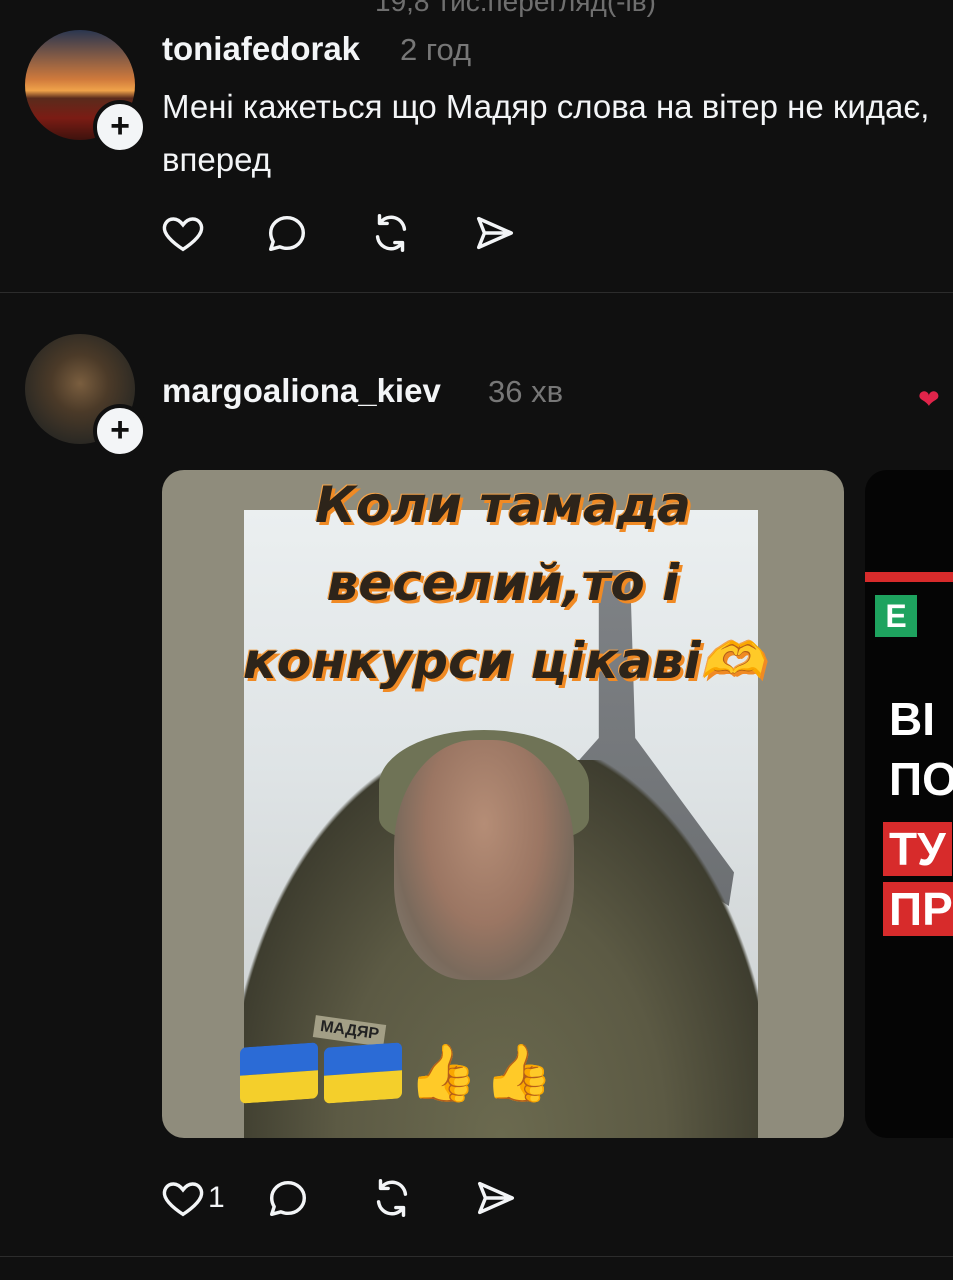 This screenshot has width=953, height=1280. I want to click on views-counter: 19,8 тис.перегляд(-ів), so click(515, 8).